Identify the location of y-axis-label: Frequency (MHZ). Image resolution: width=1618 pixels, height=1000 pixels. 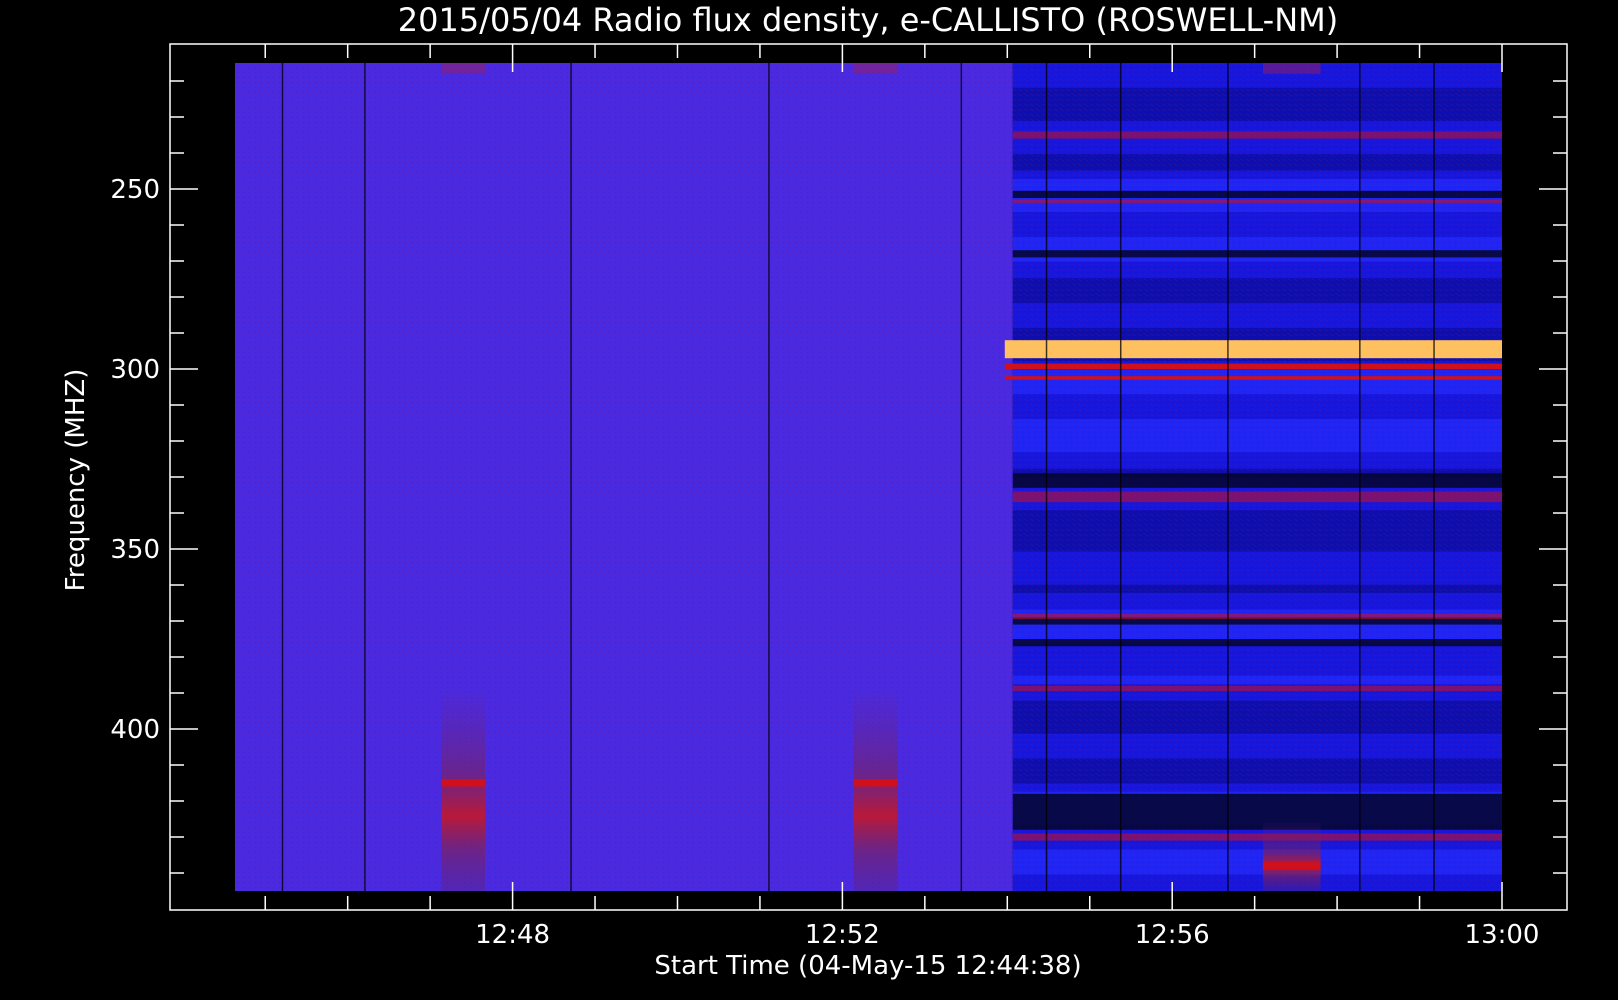
(76, 480).